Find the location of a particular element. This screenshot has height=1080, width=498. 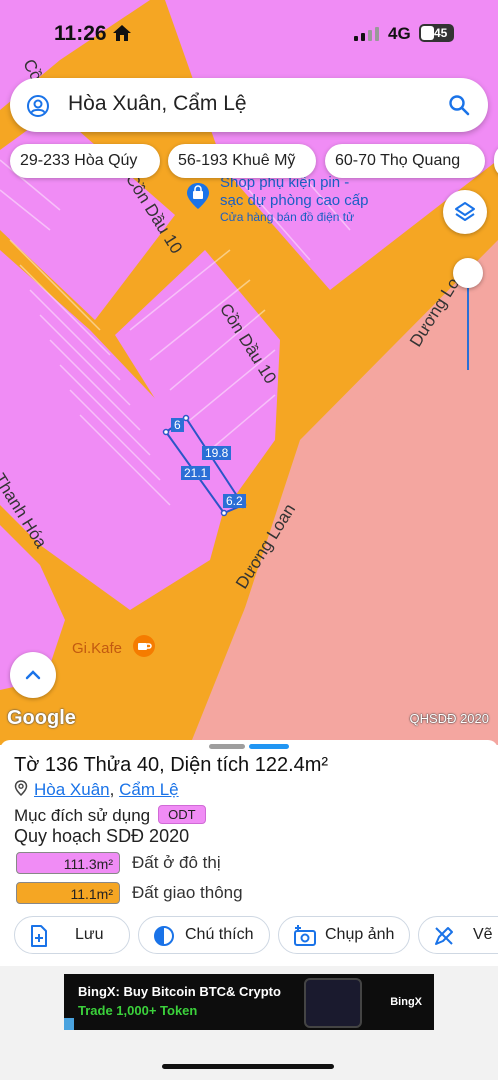

legend-area-bar: 111.3m² is located at coordinates (68, 863).